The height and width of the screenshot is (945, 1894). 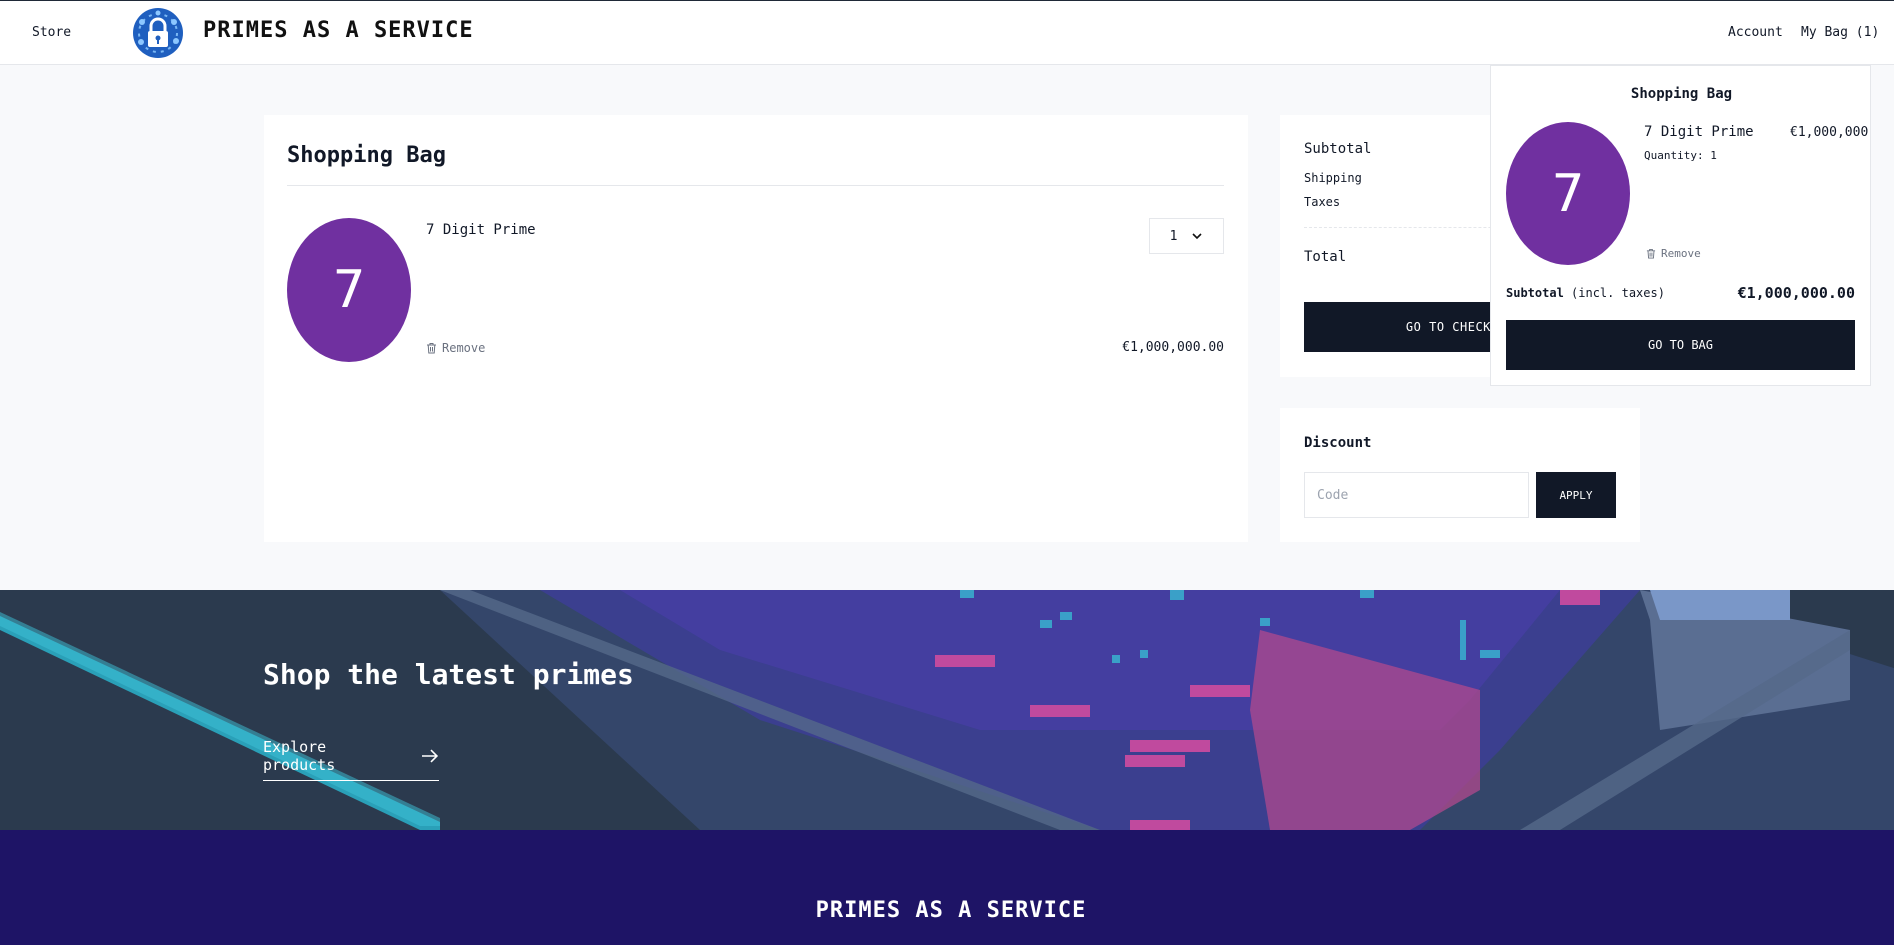 I want to click on discount-panel: Discount APPLY, so click(x=1460, y=475).